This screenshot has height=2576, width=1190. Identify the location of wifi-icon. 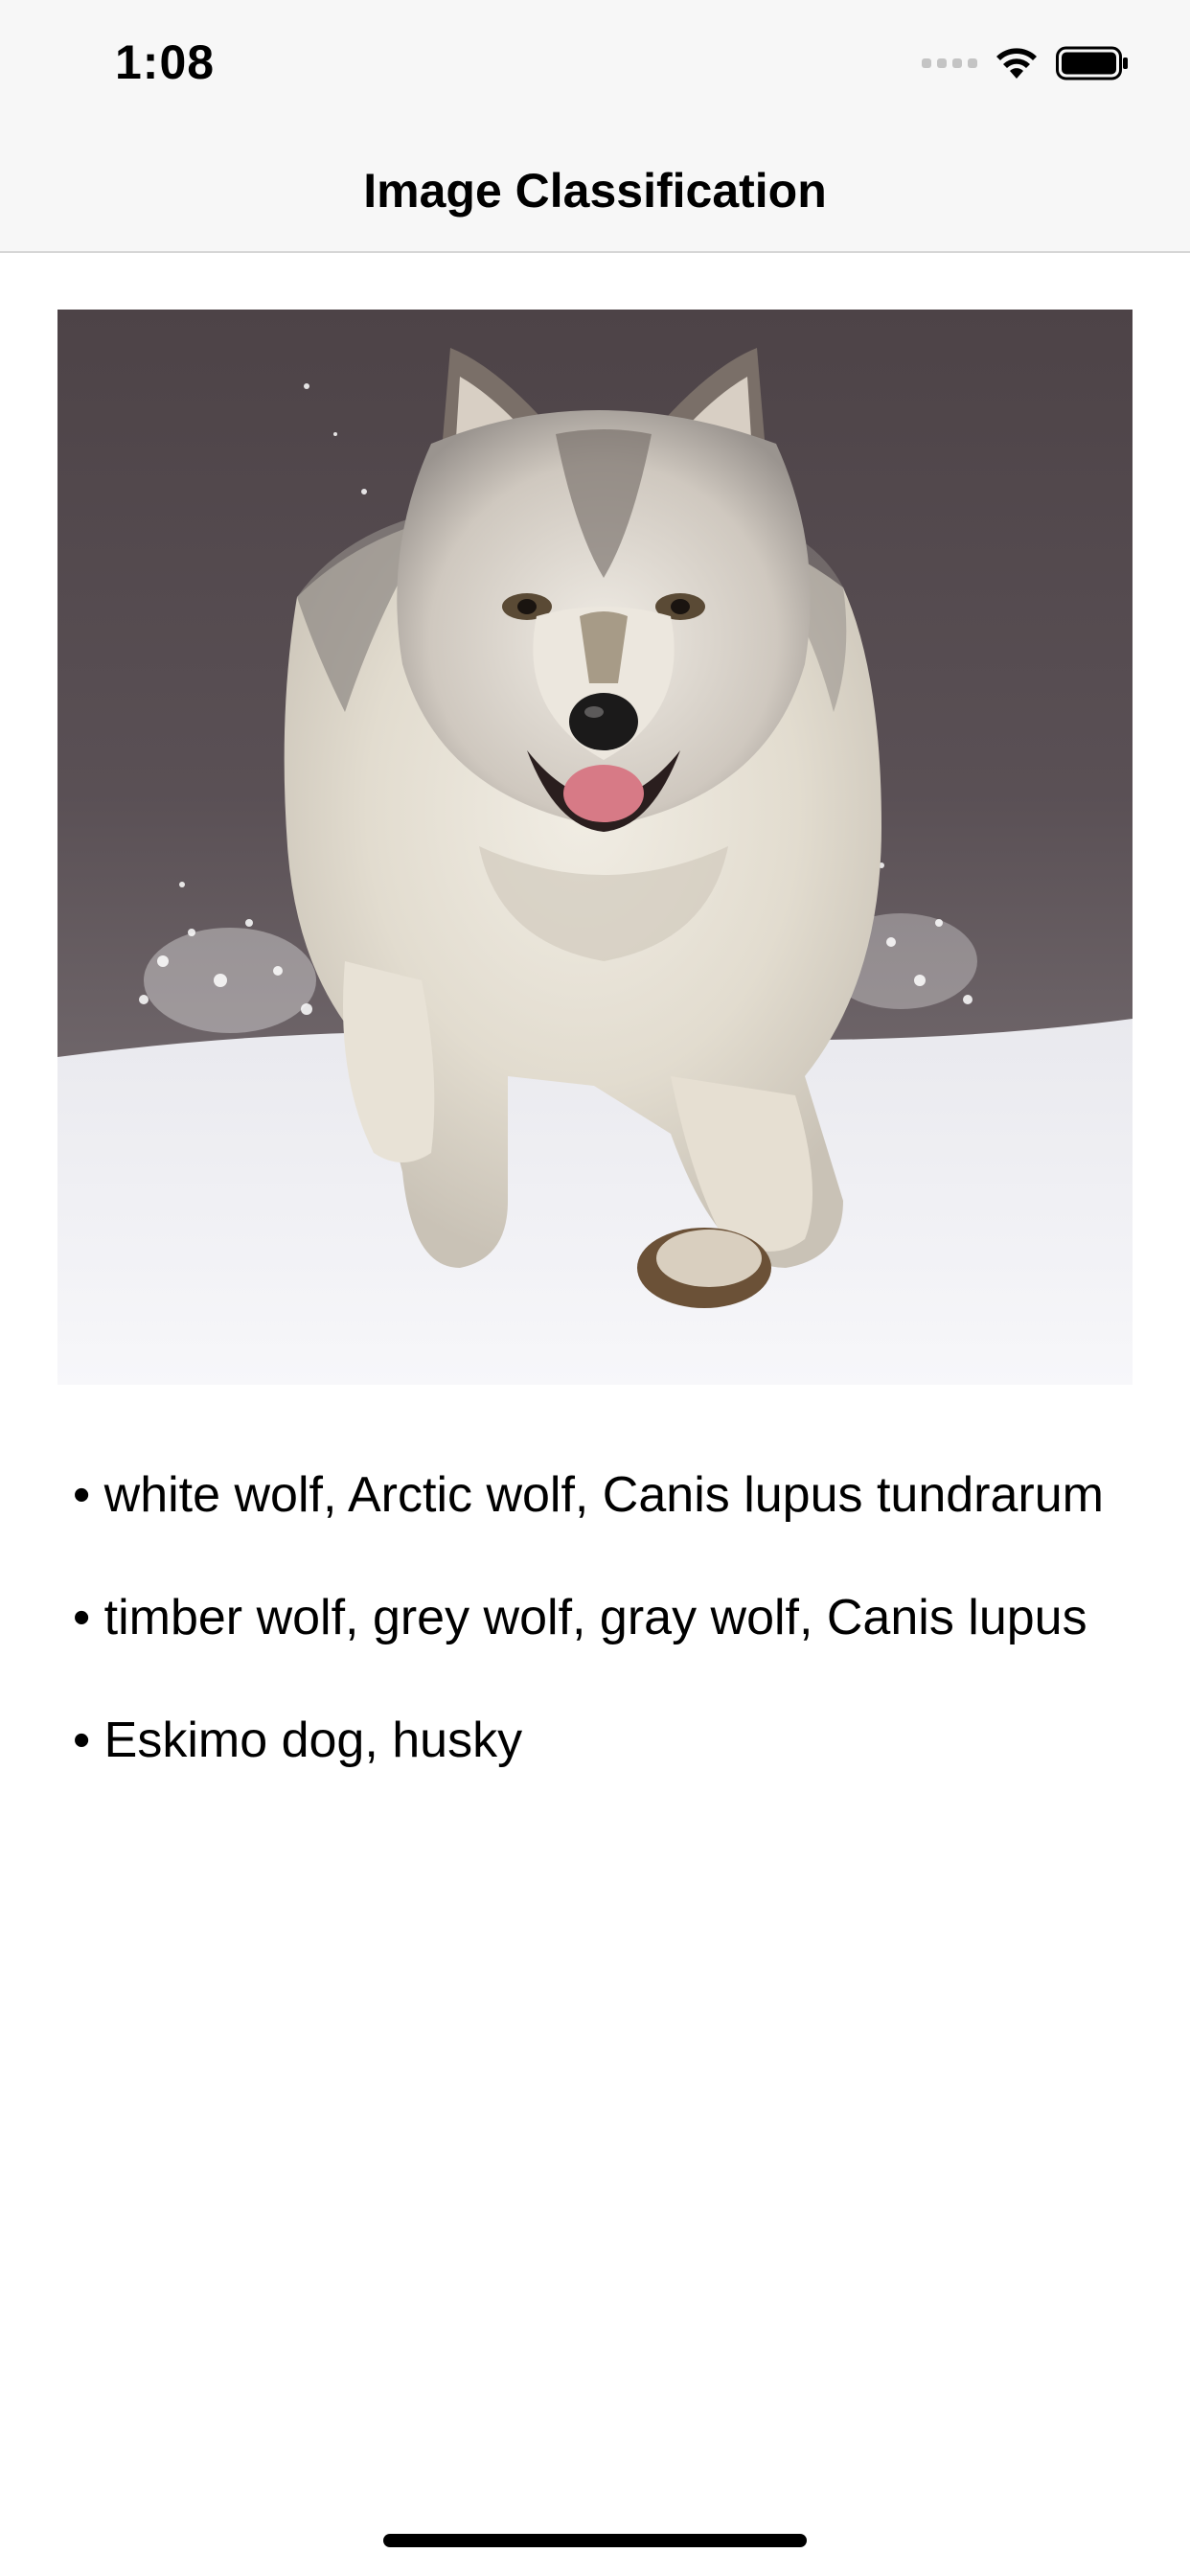
(1016, 63).